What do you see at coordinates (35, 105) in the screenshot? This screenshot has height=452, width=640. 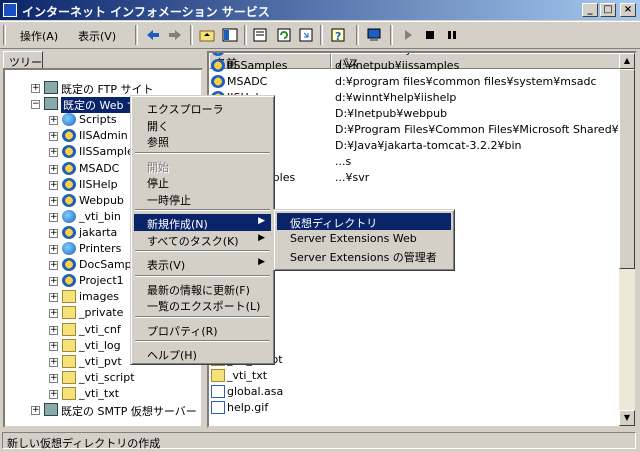 I see `tree-expander: −` at bounding box center [35, 105].